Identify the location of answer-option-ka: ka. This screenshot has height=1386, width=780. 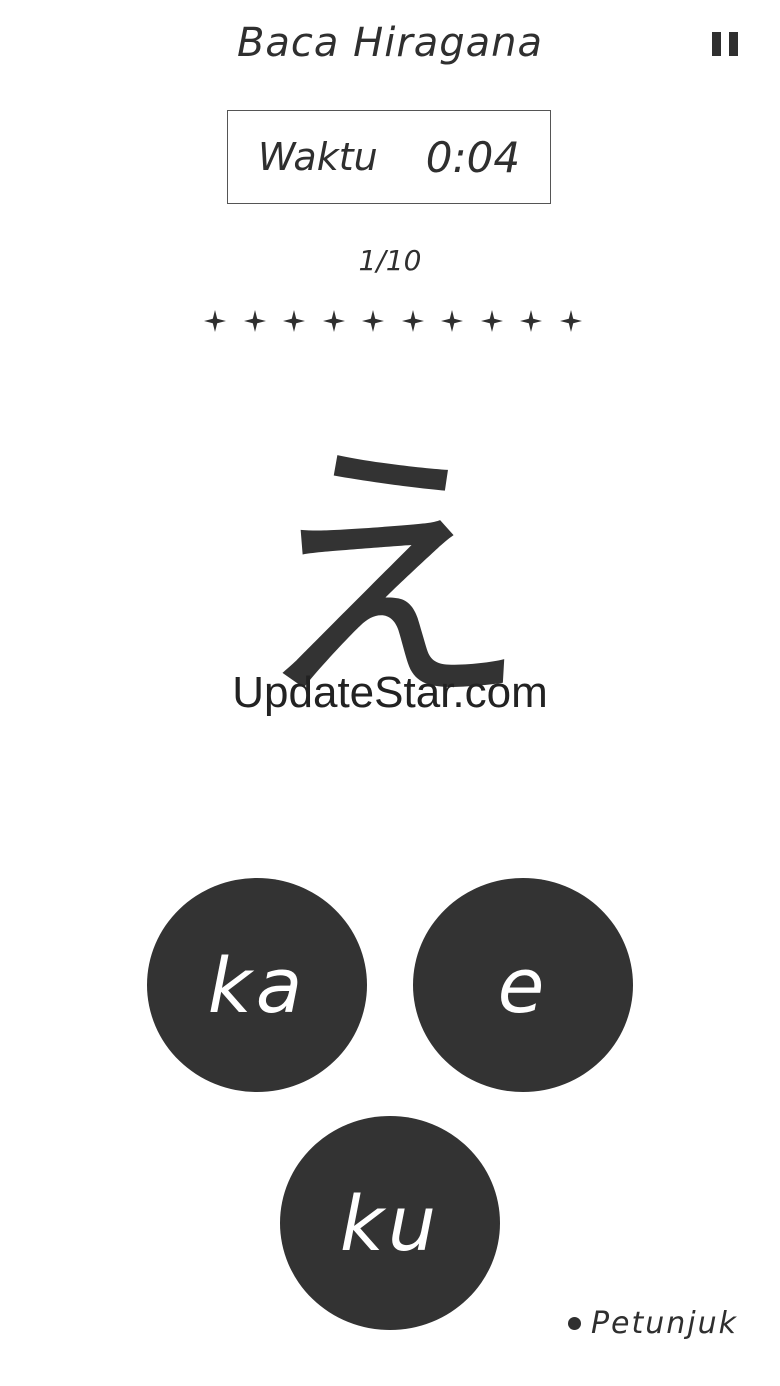
(257, 985).